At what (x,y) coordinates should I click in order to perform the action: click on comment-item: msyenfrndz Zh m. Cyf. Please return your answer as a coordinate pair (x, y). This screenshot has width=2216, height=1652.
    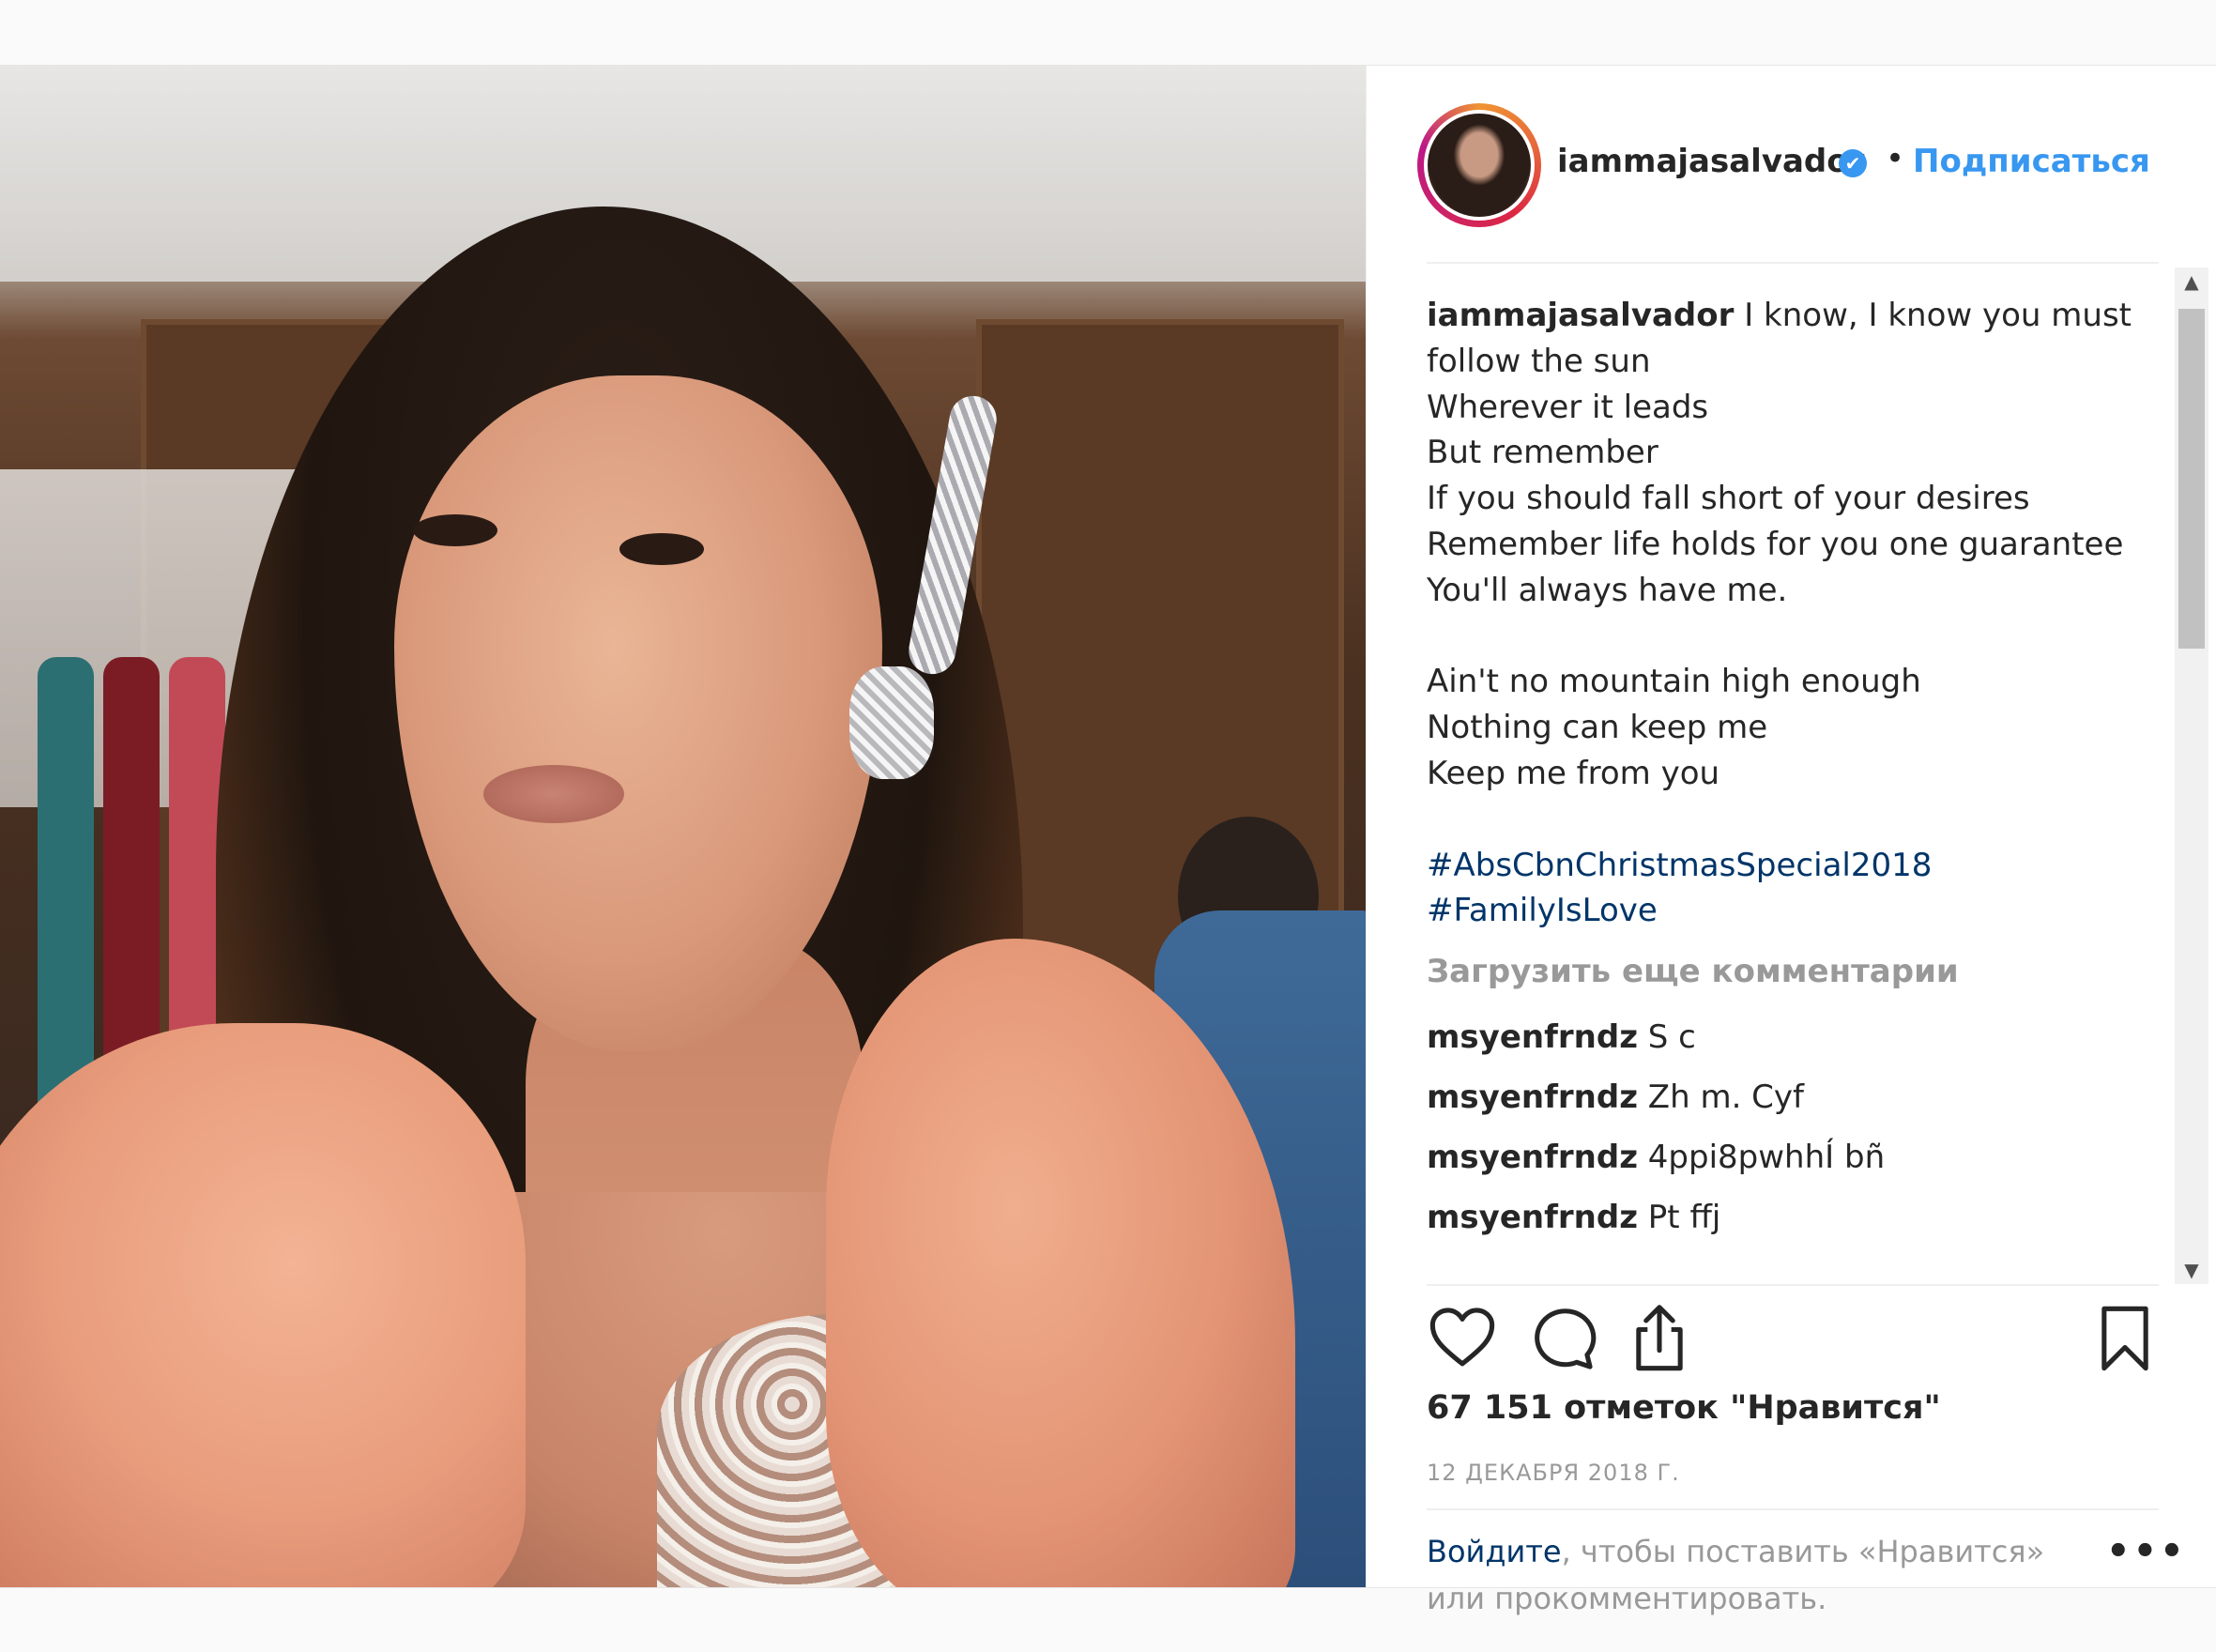
    Looking at the image, I should click on (1797, 1097).